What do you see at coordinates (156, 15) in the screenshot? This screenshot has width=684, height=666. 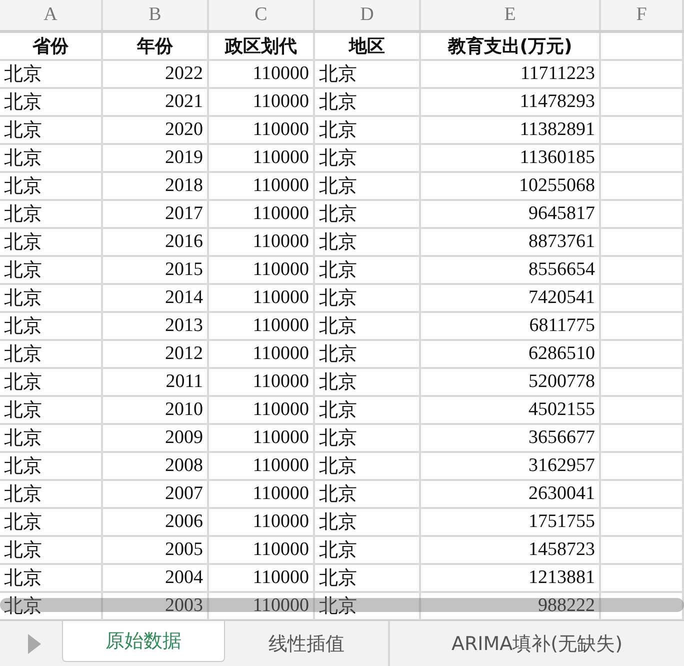 I see `column-header: B` at bounding box center [156, 15].